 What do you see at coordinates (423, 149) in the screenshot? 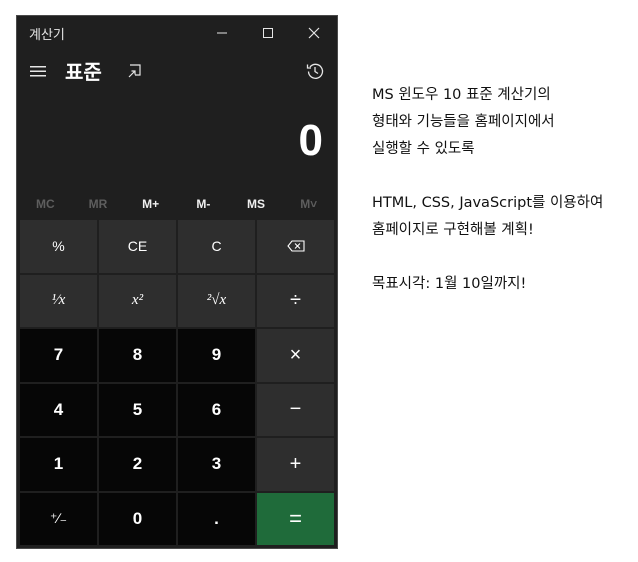
I see `notes-line: 실행할 수 있도록` at bounding box center [423, 149].